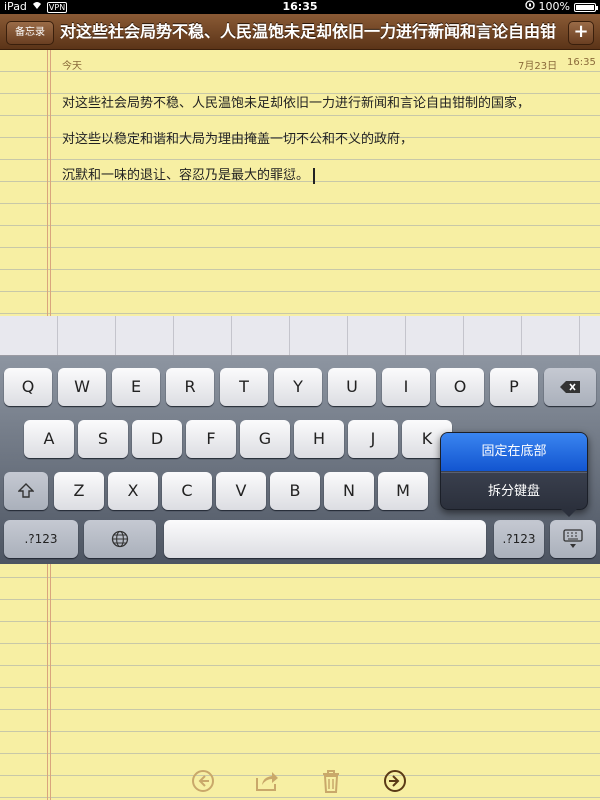  What do you see at coordinates (569, 512) in the screenshot?
I see `popup-arrow` at bounding box center [569, 512].